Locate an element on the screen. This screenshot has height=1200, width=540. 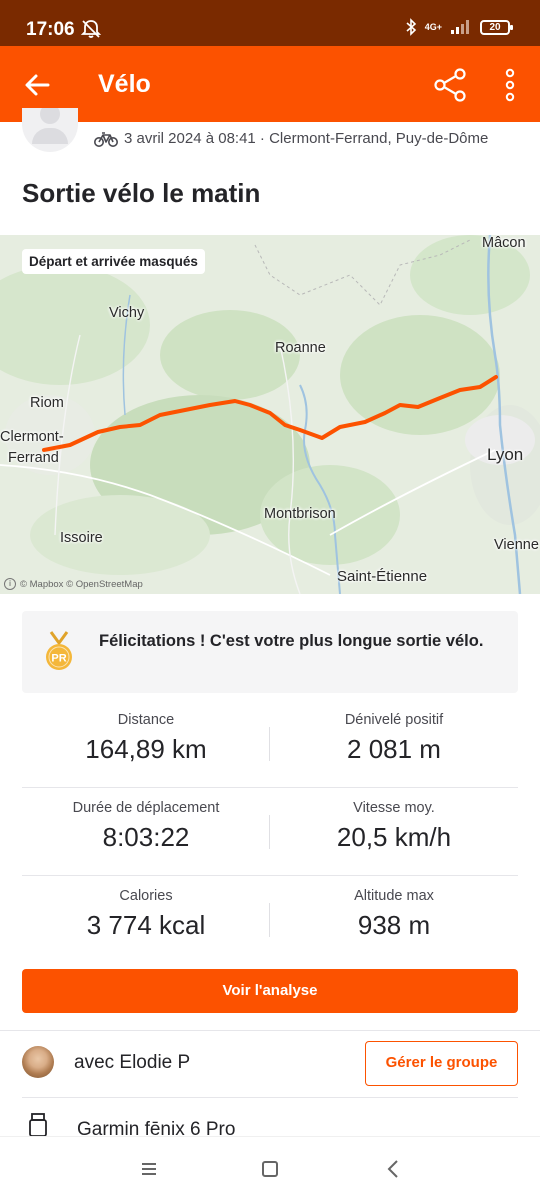
status-bar: 17:06 4G+ 20 is located at coordinates (270, 23).